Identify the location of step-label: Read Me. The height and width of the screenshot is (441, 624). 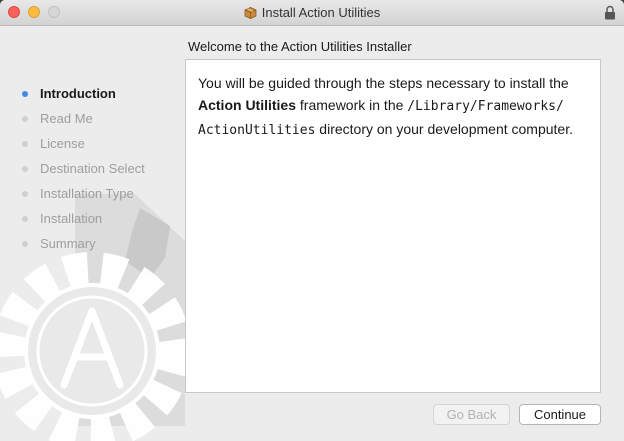
(66, 118).